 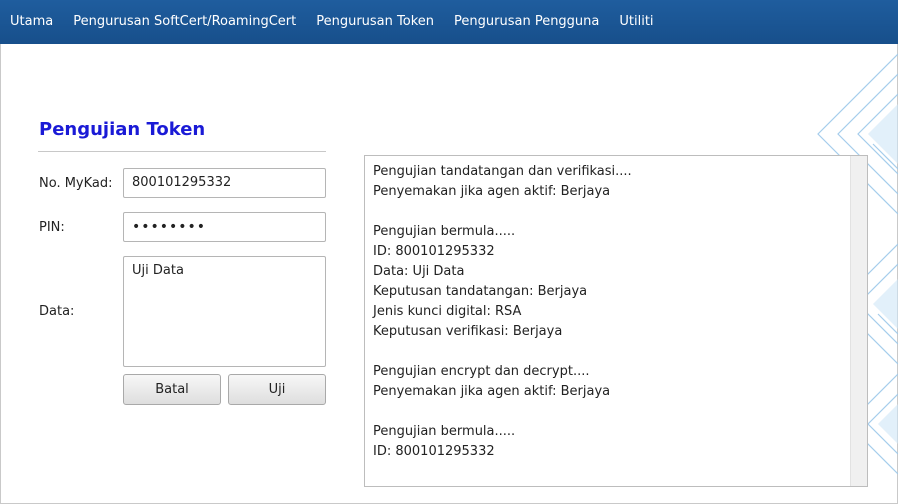 I want to click on mykad-field: 800101295332, so click(x=224, y=183).